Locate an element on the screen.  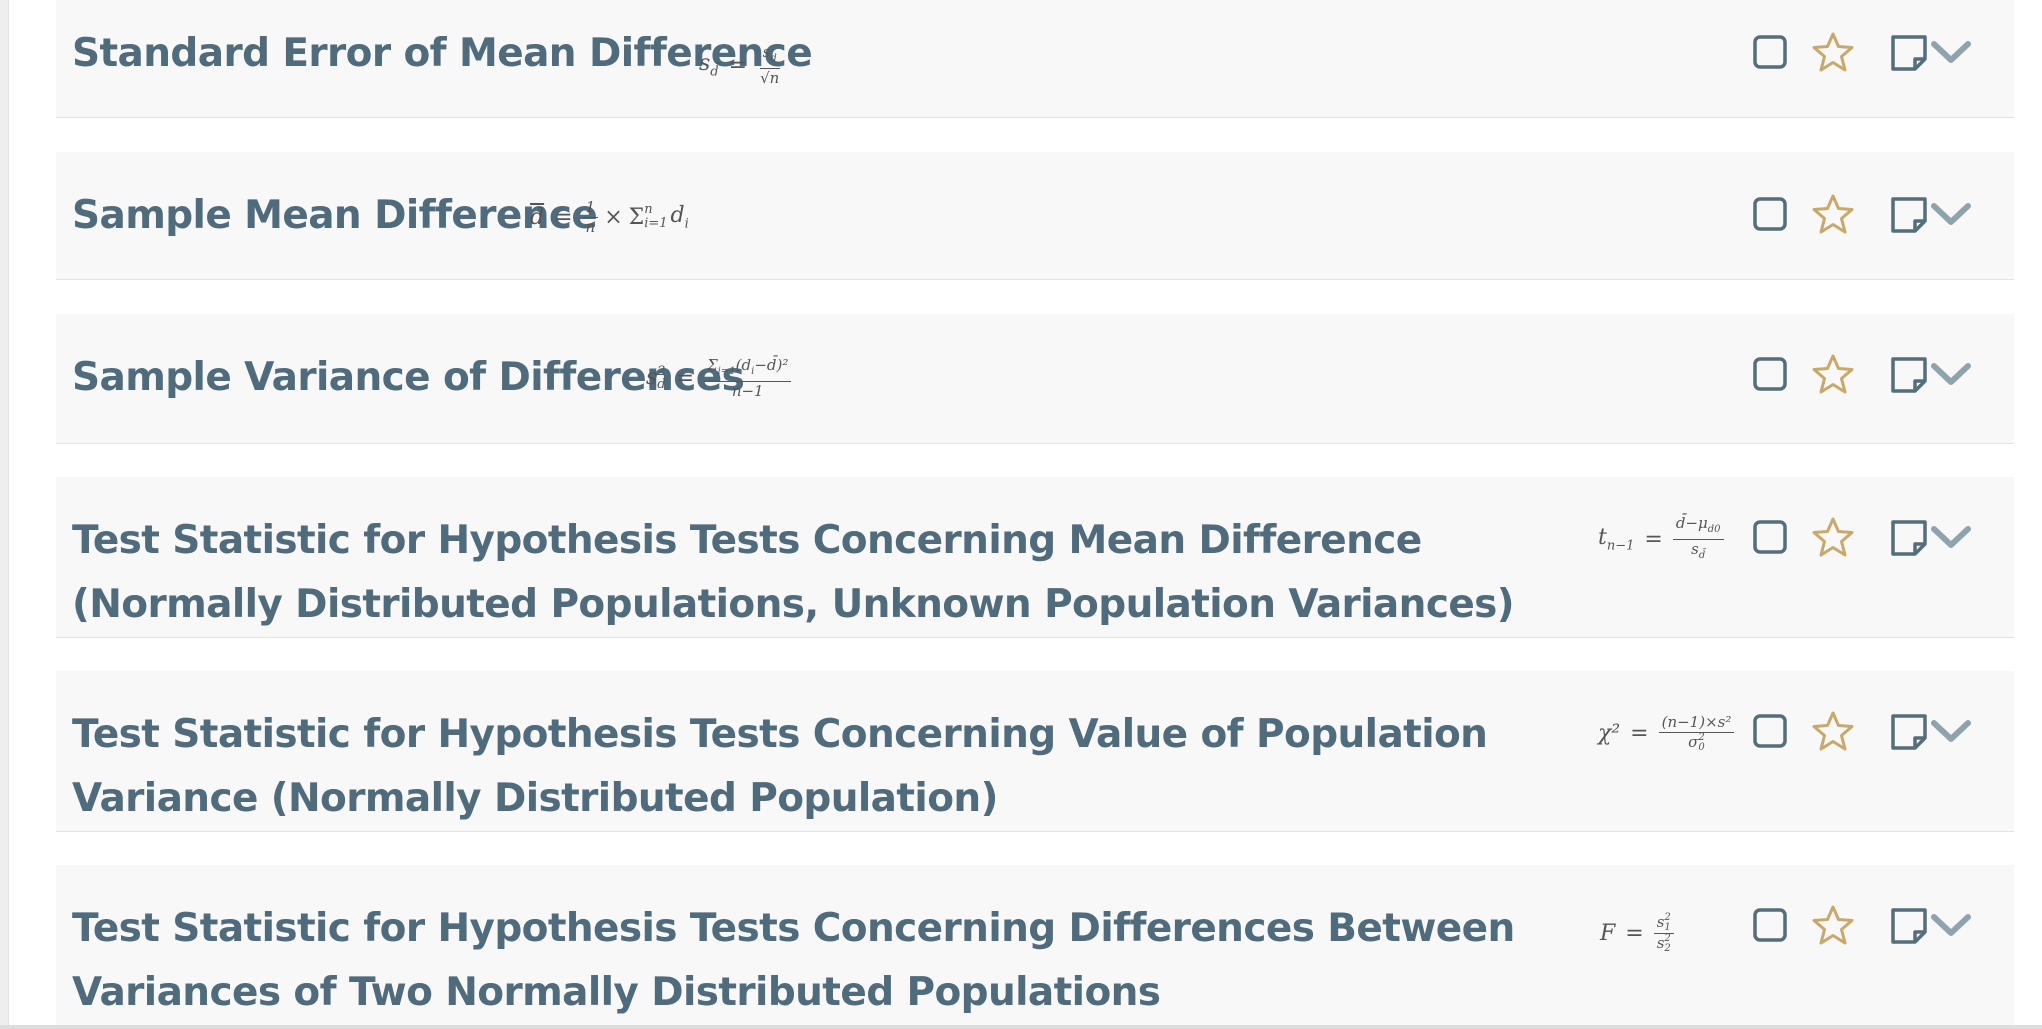
formula-title: Sample Variance of Differences is located at coordinates (408, 377).